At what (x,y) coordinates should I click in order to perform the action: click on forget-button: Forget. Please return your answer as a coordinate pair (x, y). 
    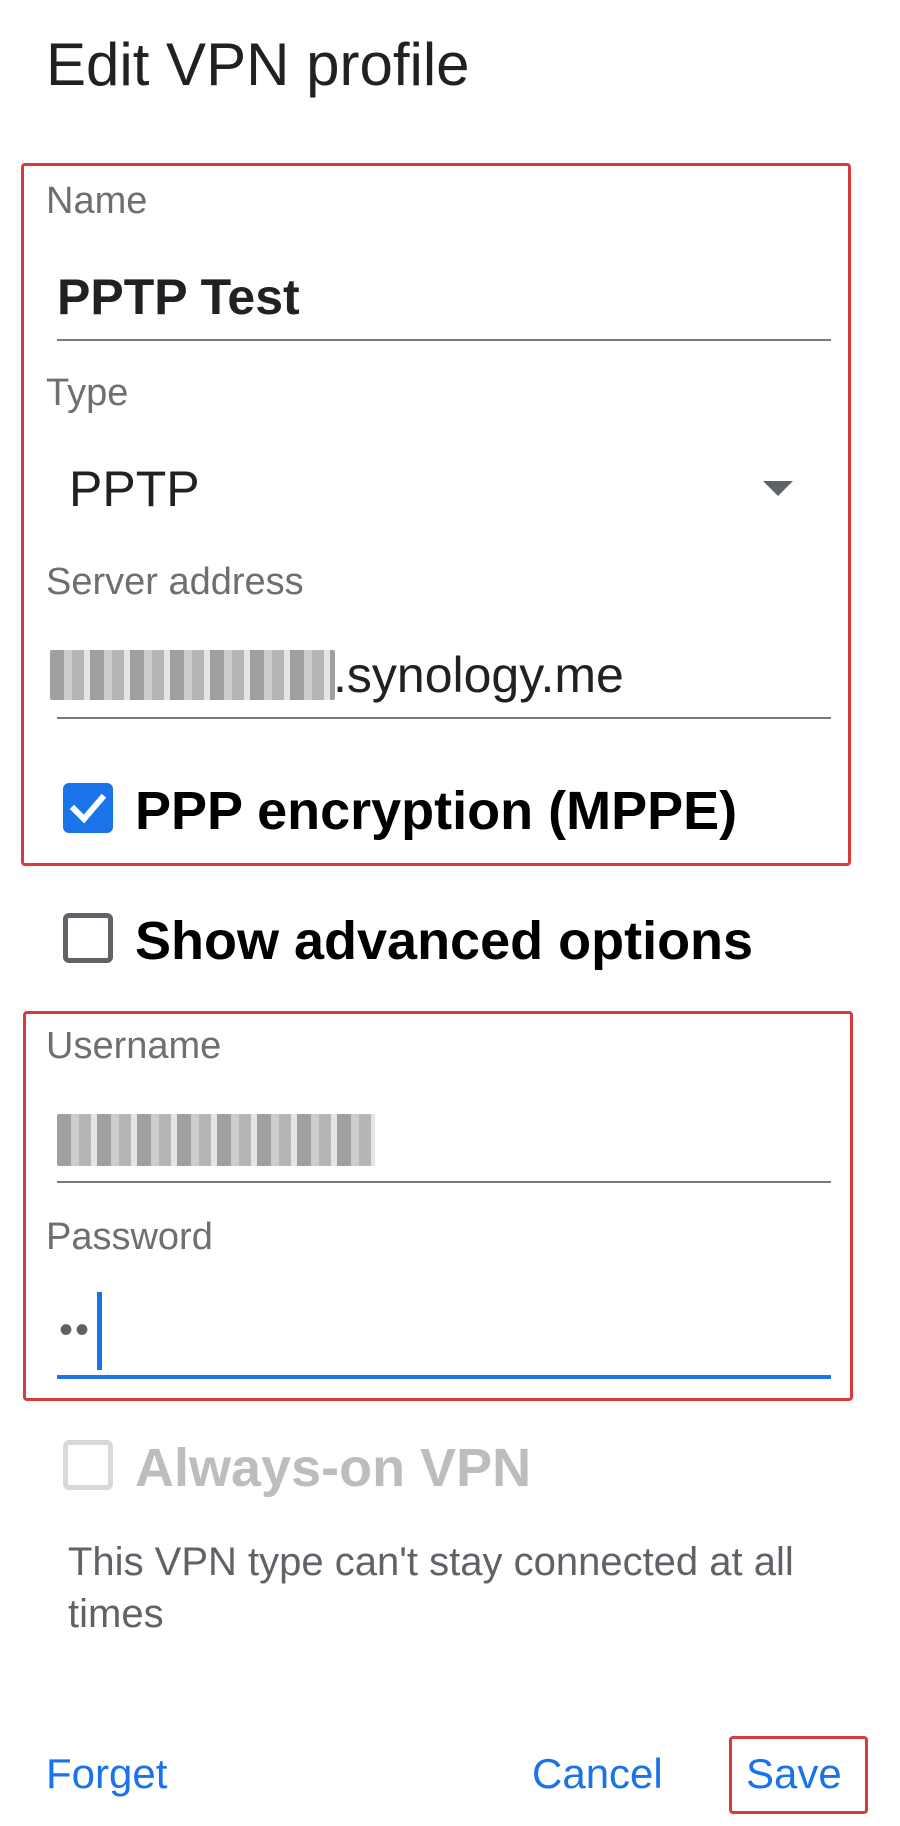
    Looking at the image, I should click on (106, 1774).